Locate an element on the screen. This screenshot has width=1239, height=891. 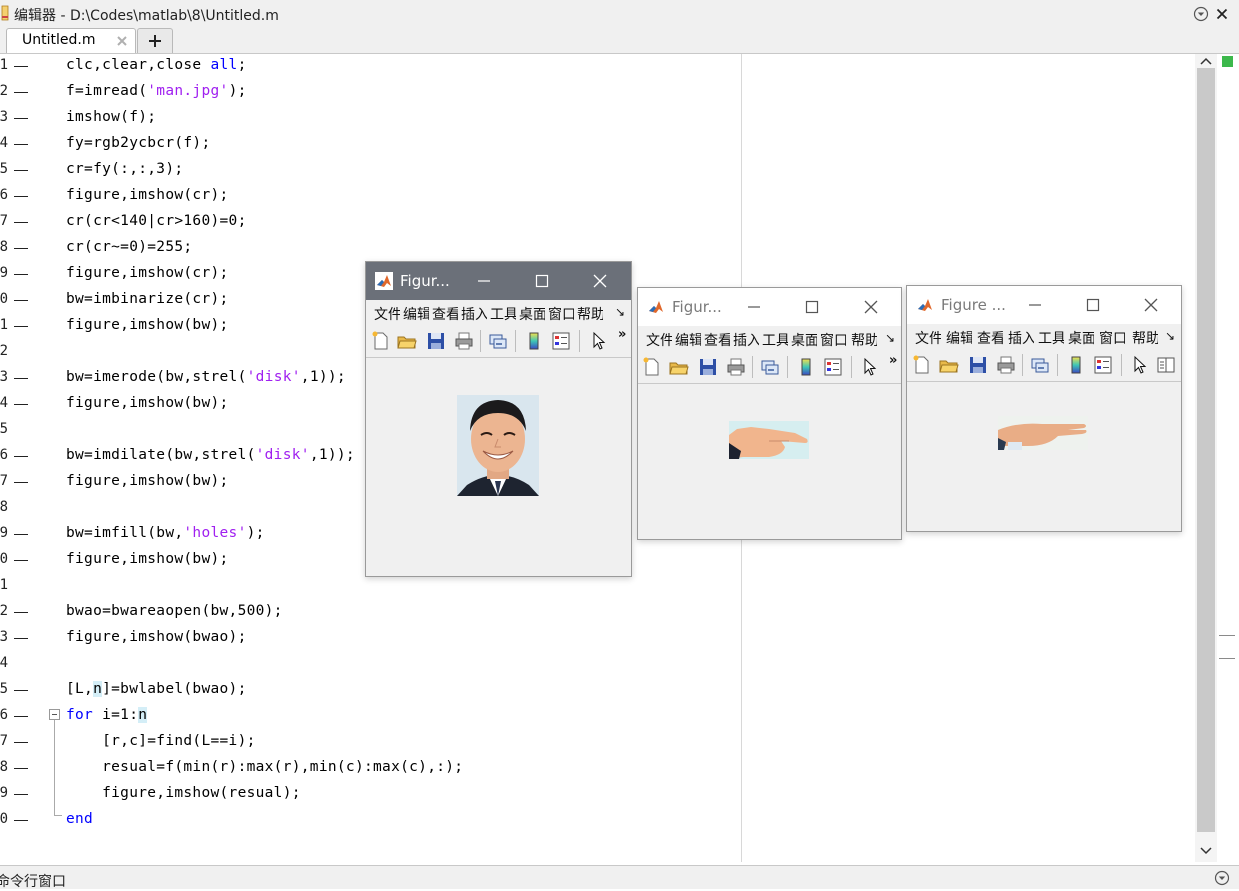
code-line: fy=rgb2ycbcr(f); is located at coordinates (138, 143).